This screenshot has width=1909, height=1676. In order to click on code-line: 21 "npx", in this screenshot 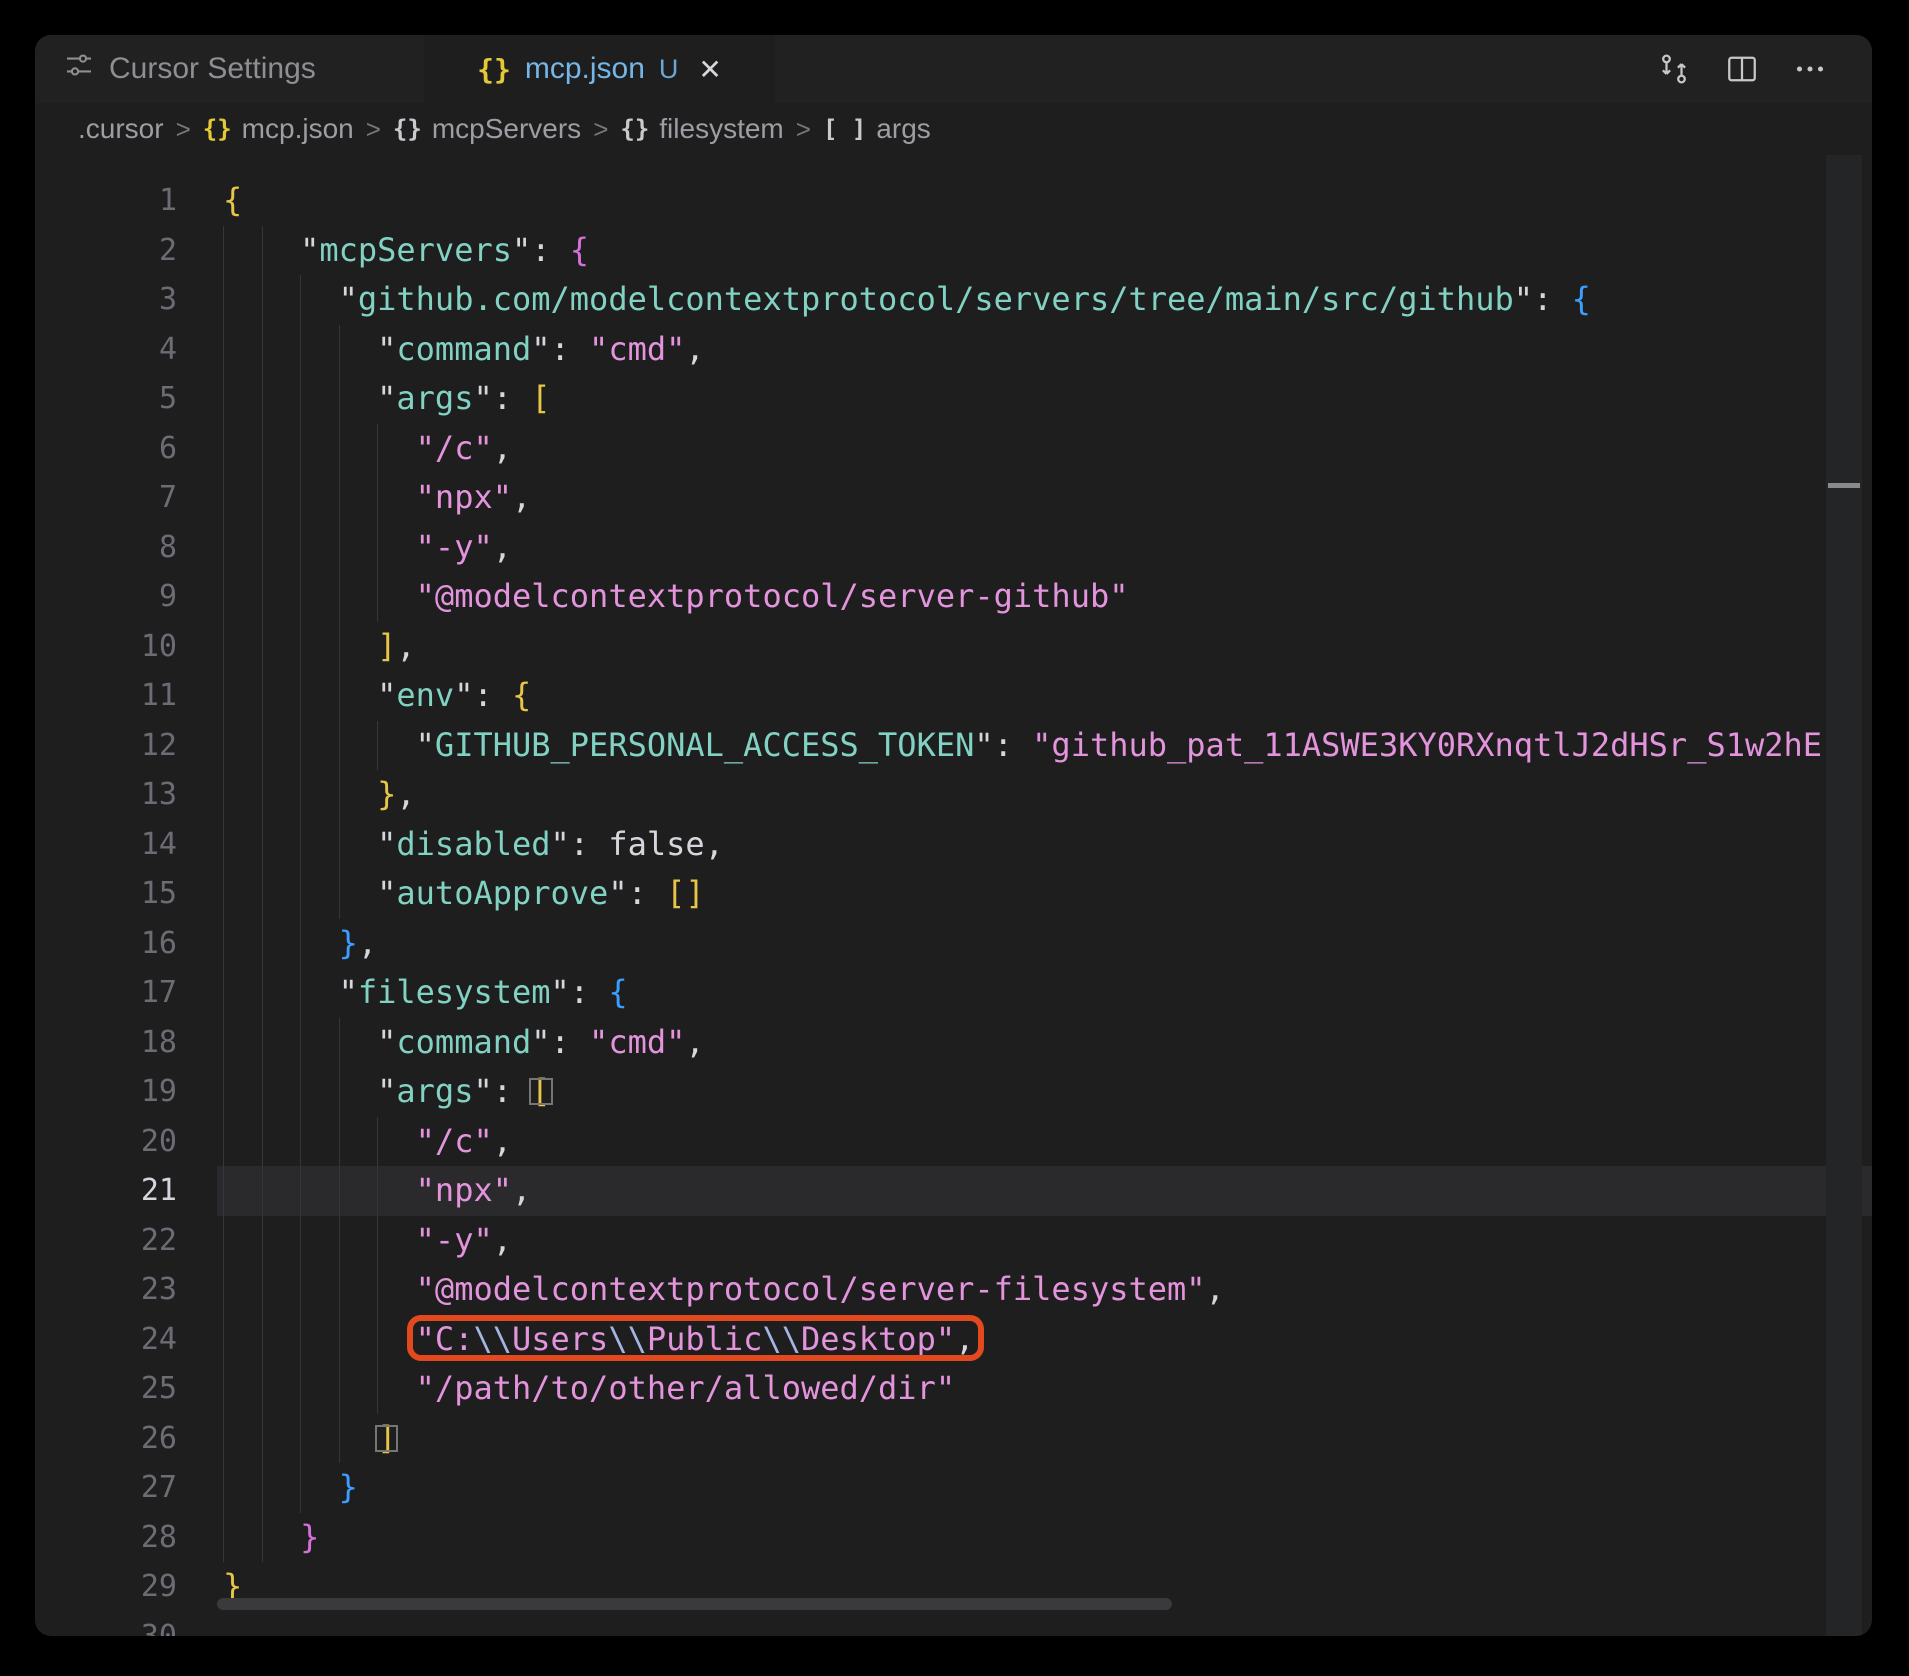, I will do `click(953, 1191)`.